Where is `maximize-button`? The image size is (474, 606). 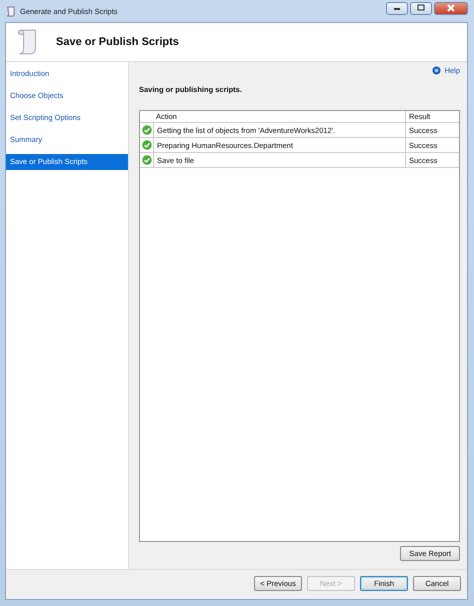
maximize-button is located at coordinates (421, 8).